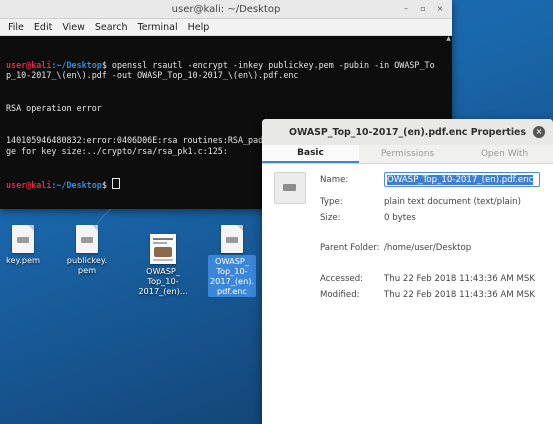  What do you see at coordinates (406, 9) in the screenshot?
I see `minimize-icon: –` at bounding box center [406, 9].